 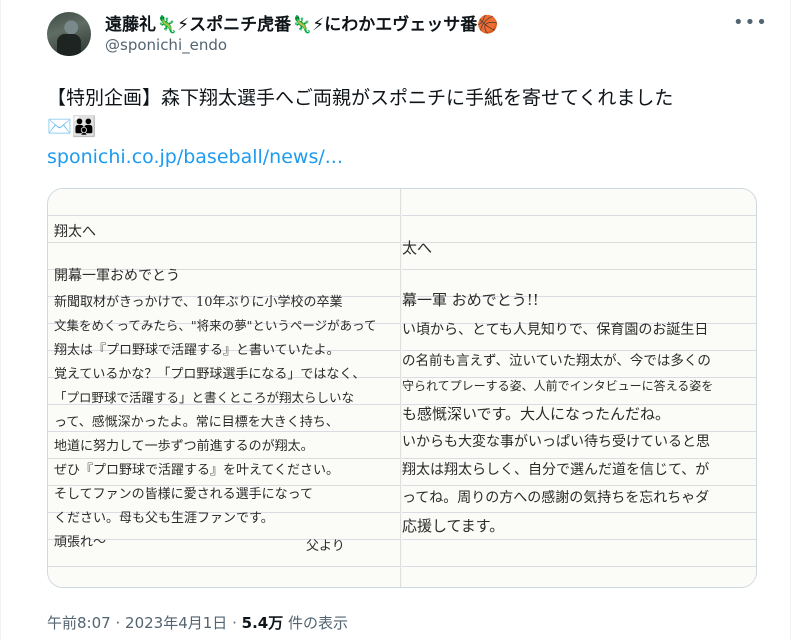 What do you see at coordinates (197, 350) in the screenshot?
I see `letter-line: 翔太は『プロ野球で活躍する』と書いていたよ。` at bounding box center [197, 350].